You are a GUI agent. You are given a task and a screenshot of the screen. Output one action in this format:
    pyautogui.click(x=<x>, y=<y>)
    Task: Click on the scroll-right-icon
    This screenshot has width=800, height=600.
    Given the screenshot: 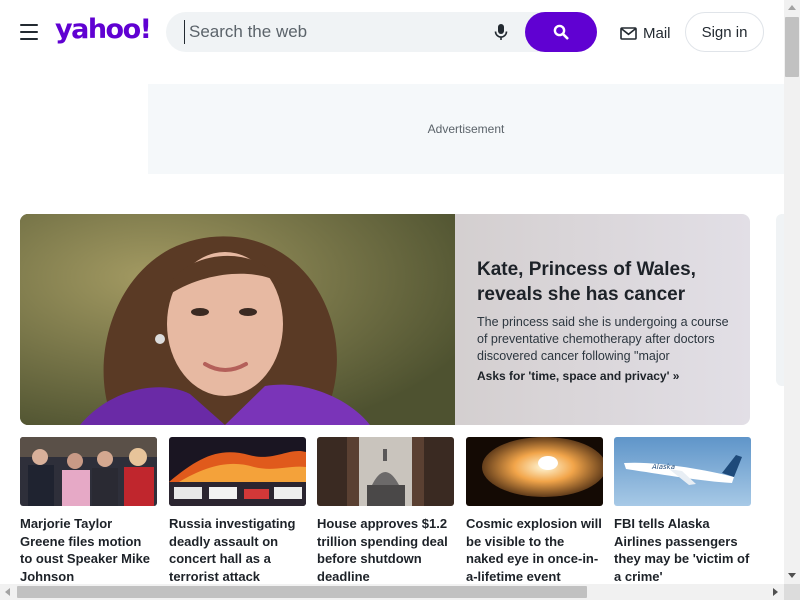 What is the action you would take?
    pyautogui.click(x=775, y=592)
    